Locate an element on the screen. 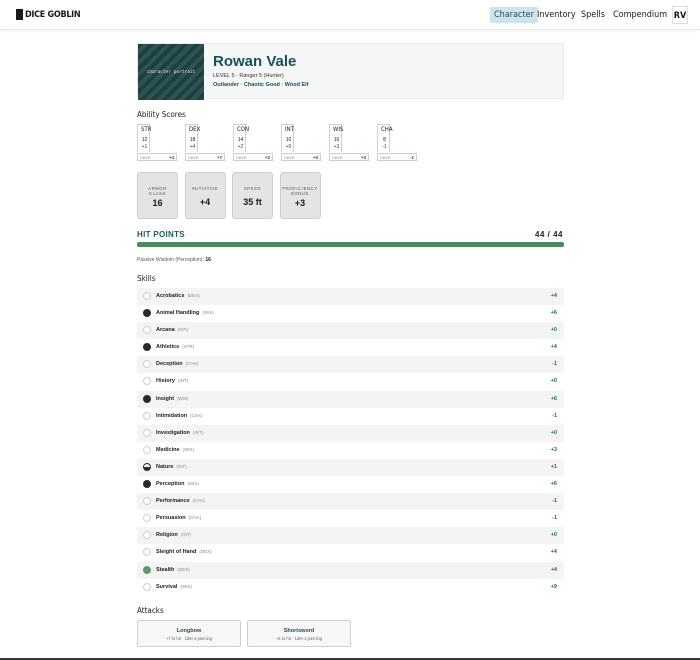 Image resolution: width=700 pixels, height=660 pixels. stat-armor-class: ARMOR CLASS 16 is located at coordinates (157, 195).